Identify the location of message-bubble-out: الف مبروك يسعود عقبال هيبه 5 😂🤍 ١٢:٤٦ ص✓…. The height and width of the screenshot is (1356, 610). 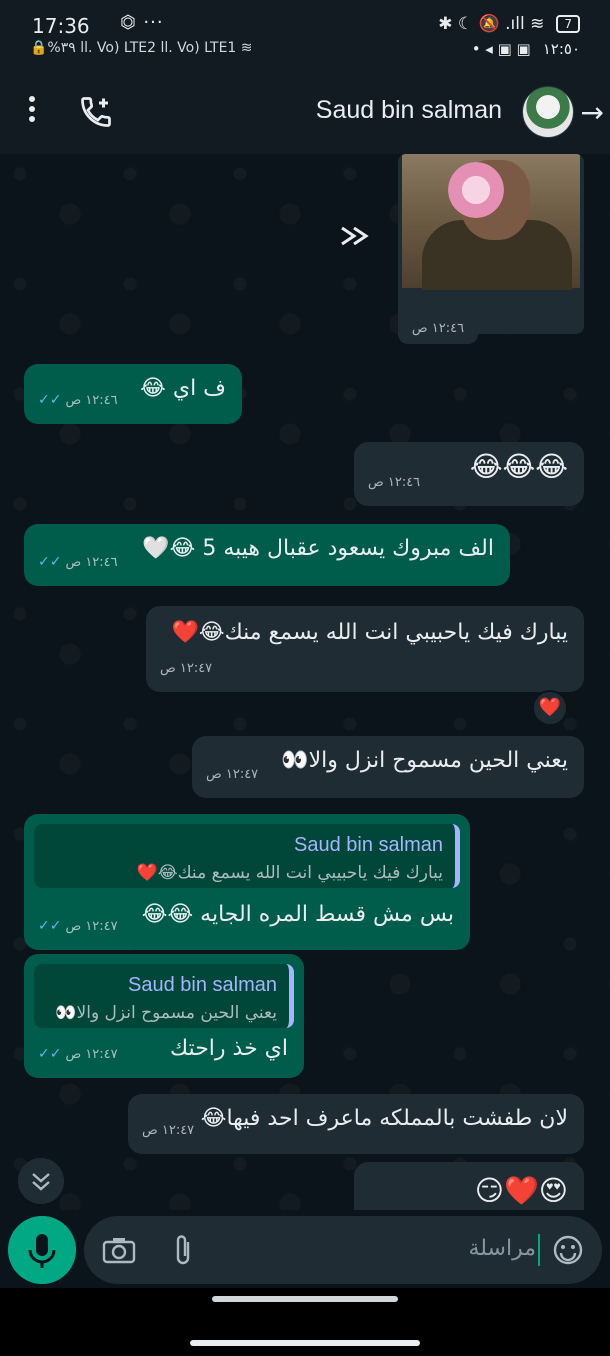
(267, 555).